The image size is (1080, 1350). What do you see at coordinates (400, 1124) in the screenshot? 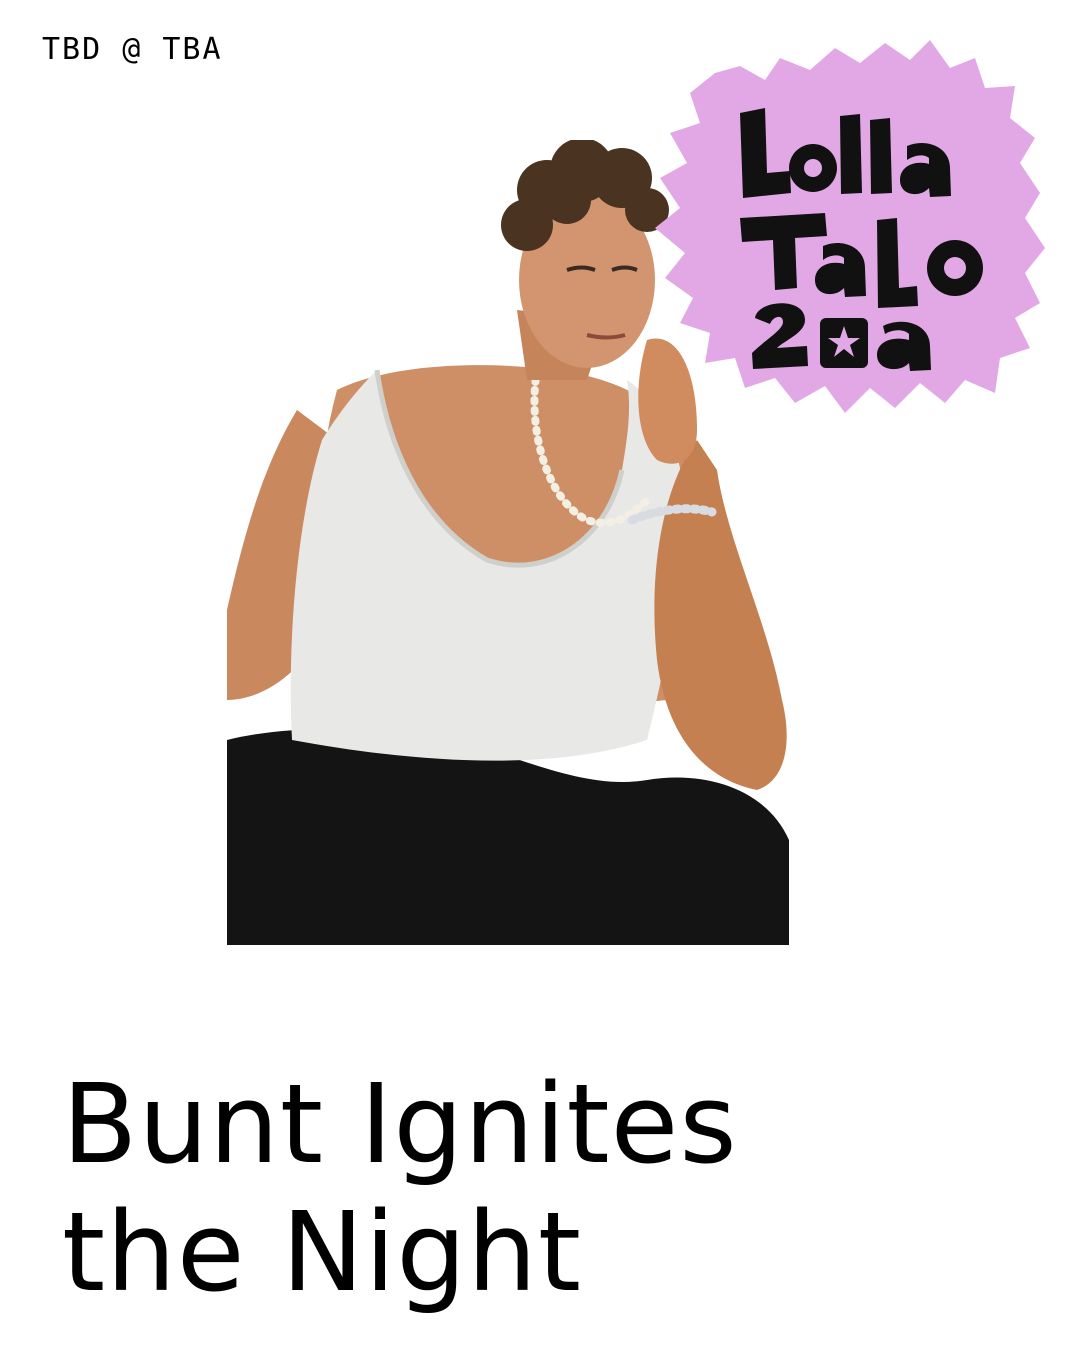
I see `headline-line-1: Bunt Ignites` at bounding box center [400, 1124].